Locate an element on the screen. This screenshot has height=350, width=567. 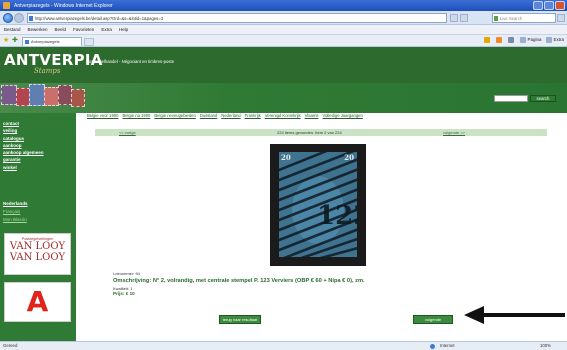
live-search-input: Live Search is located at coordinates (524, 18).